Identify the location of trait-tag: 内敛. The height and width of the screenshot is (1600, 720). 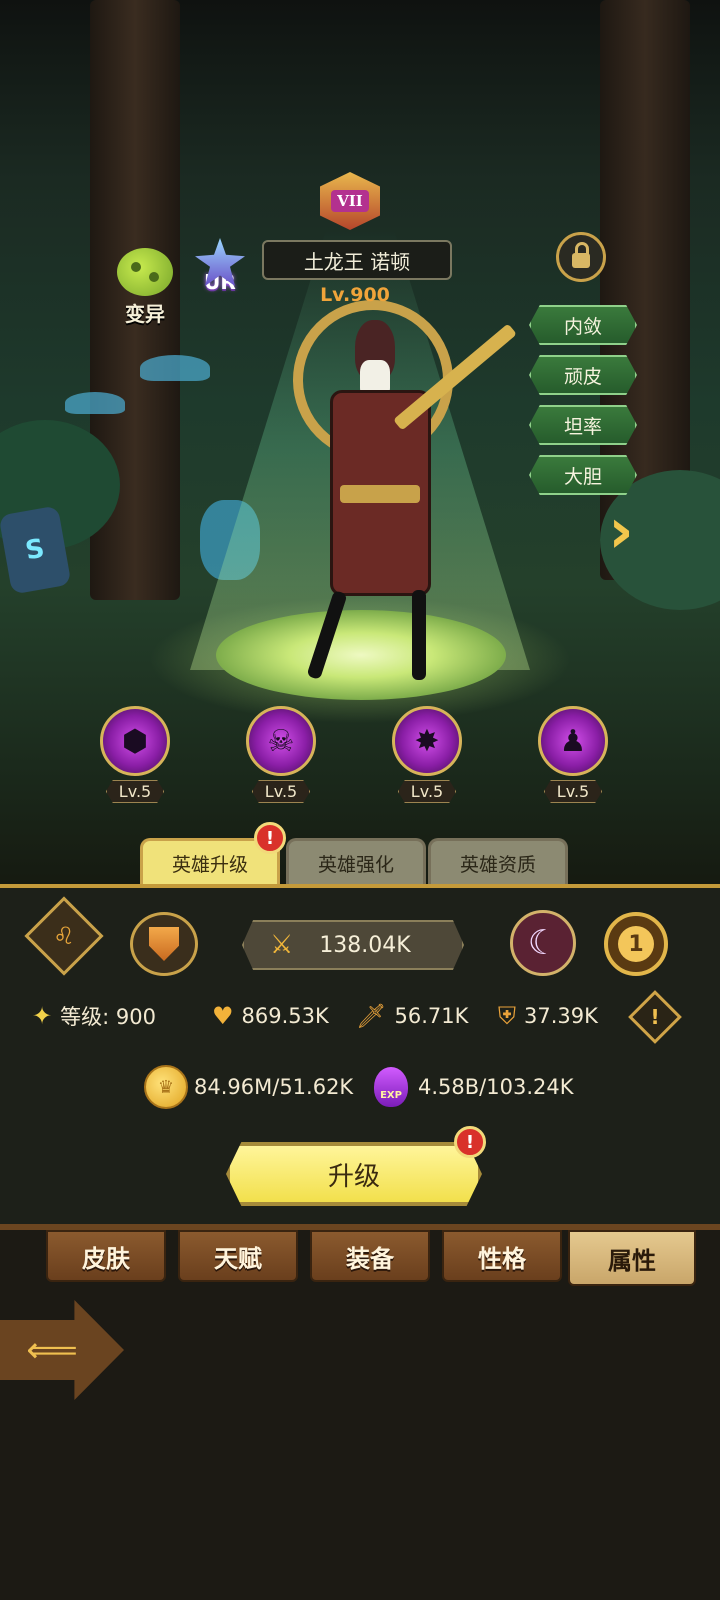
(583, 325).